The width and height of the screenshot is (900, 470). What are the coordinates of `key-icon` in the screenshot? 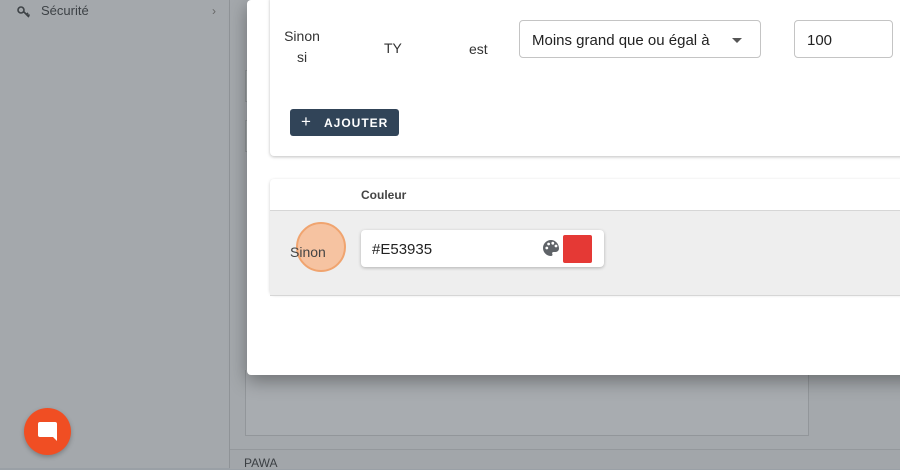 It's located at (24, 12).